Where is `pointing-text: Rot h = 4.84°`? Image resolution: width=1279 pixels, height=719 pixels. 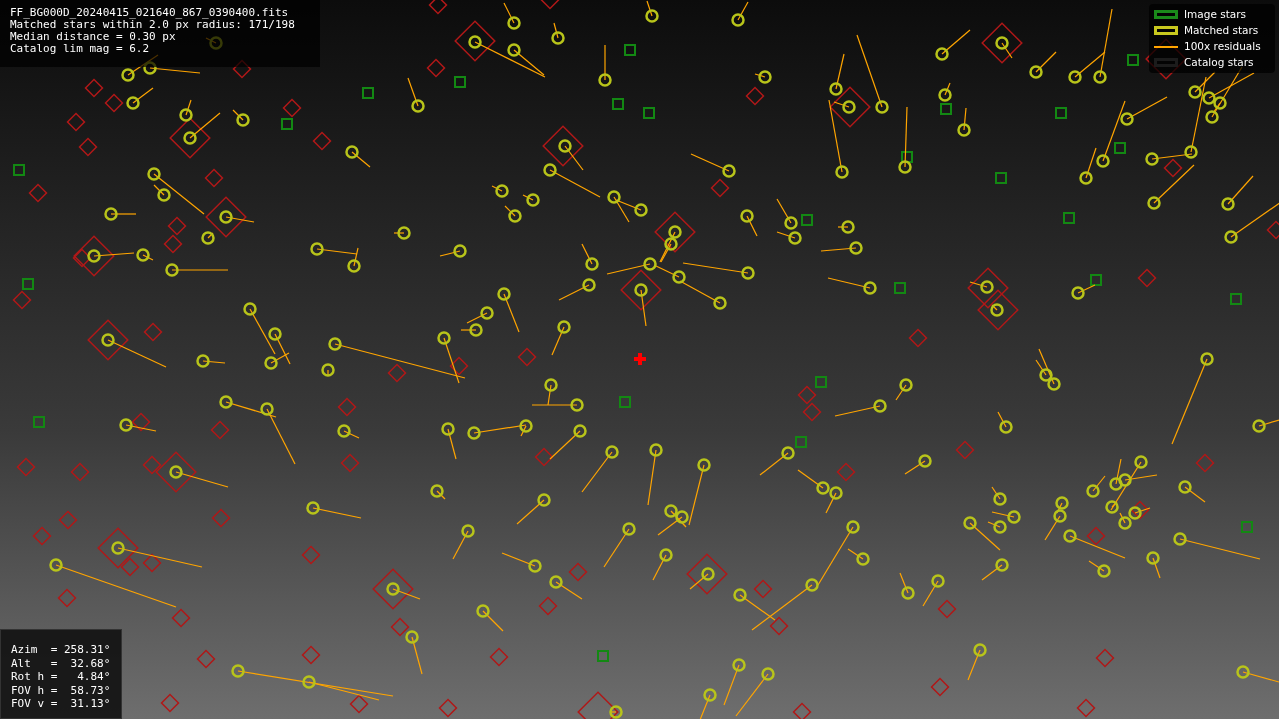 pointing-text: Rot h = 4.84° is located at coordinates (61, 677).